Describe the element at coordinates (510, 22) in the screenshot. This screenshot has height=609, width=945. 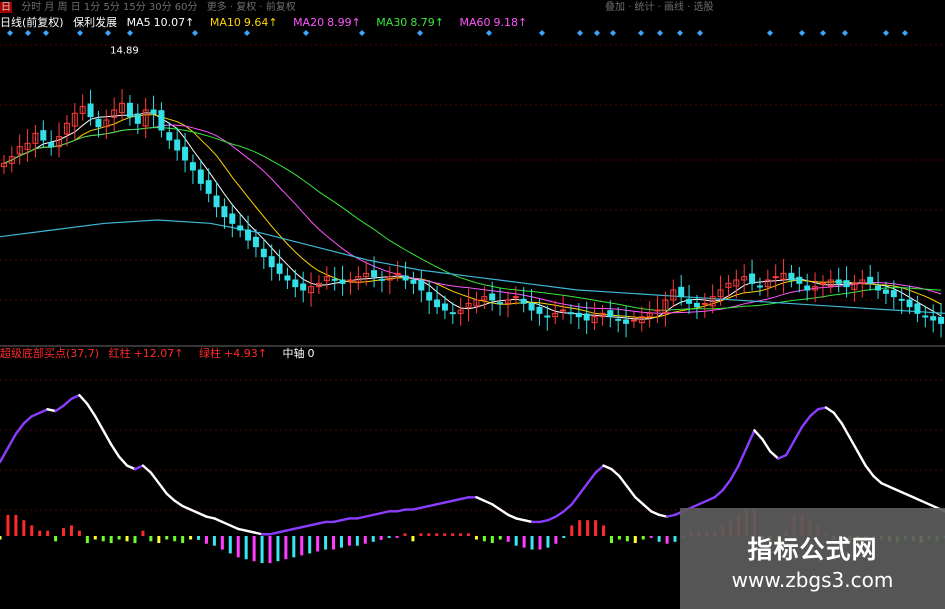
I see `ma60-value: 9.18↑` at that location.